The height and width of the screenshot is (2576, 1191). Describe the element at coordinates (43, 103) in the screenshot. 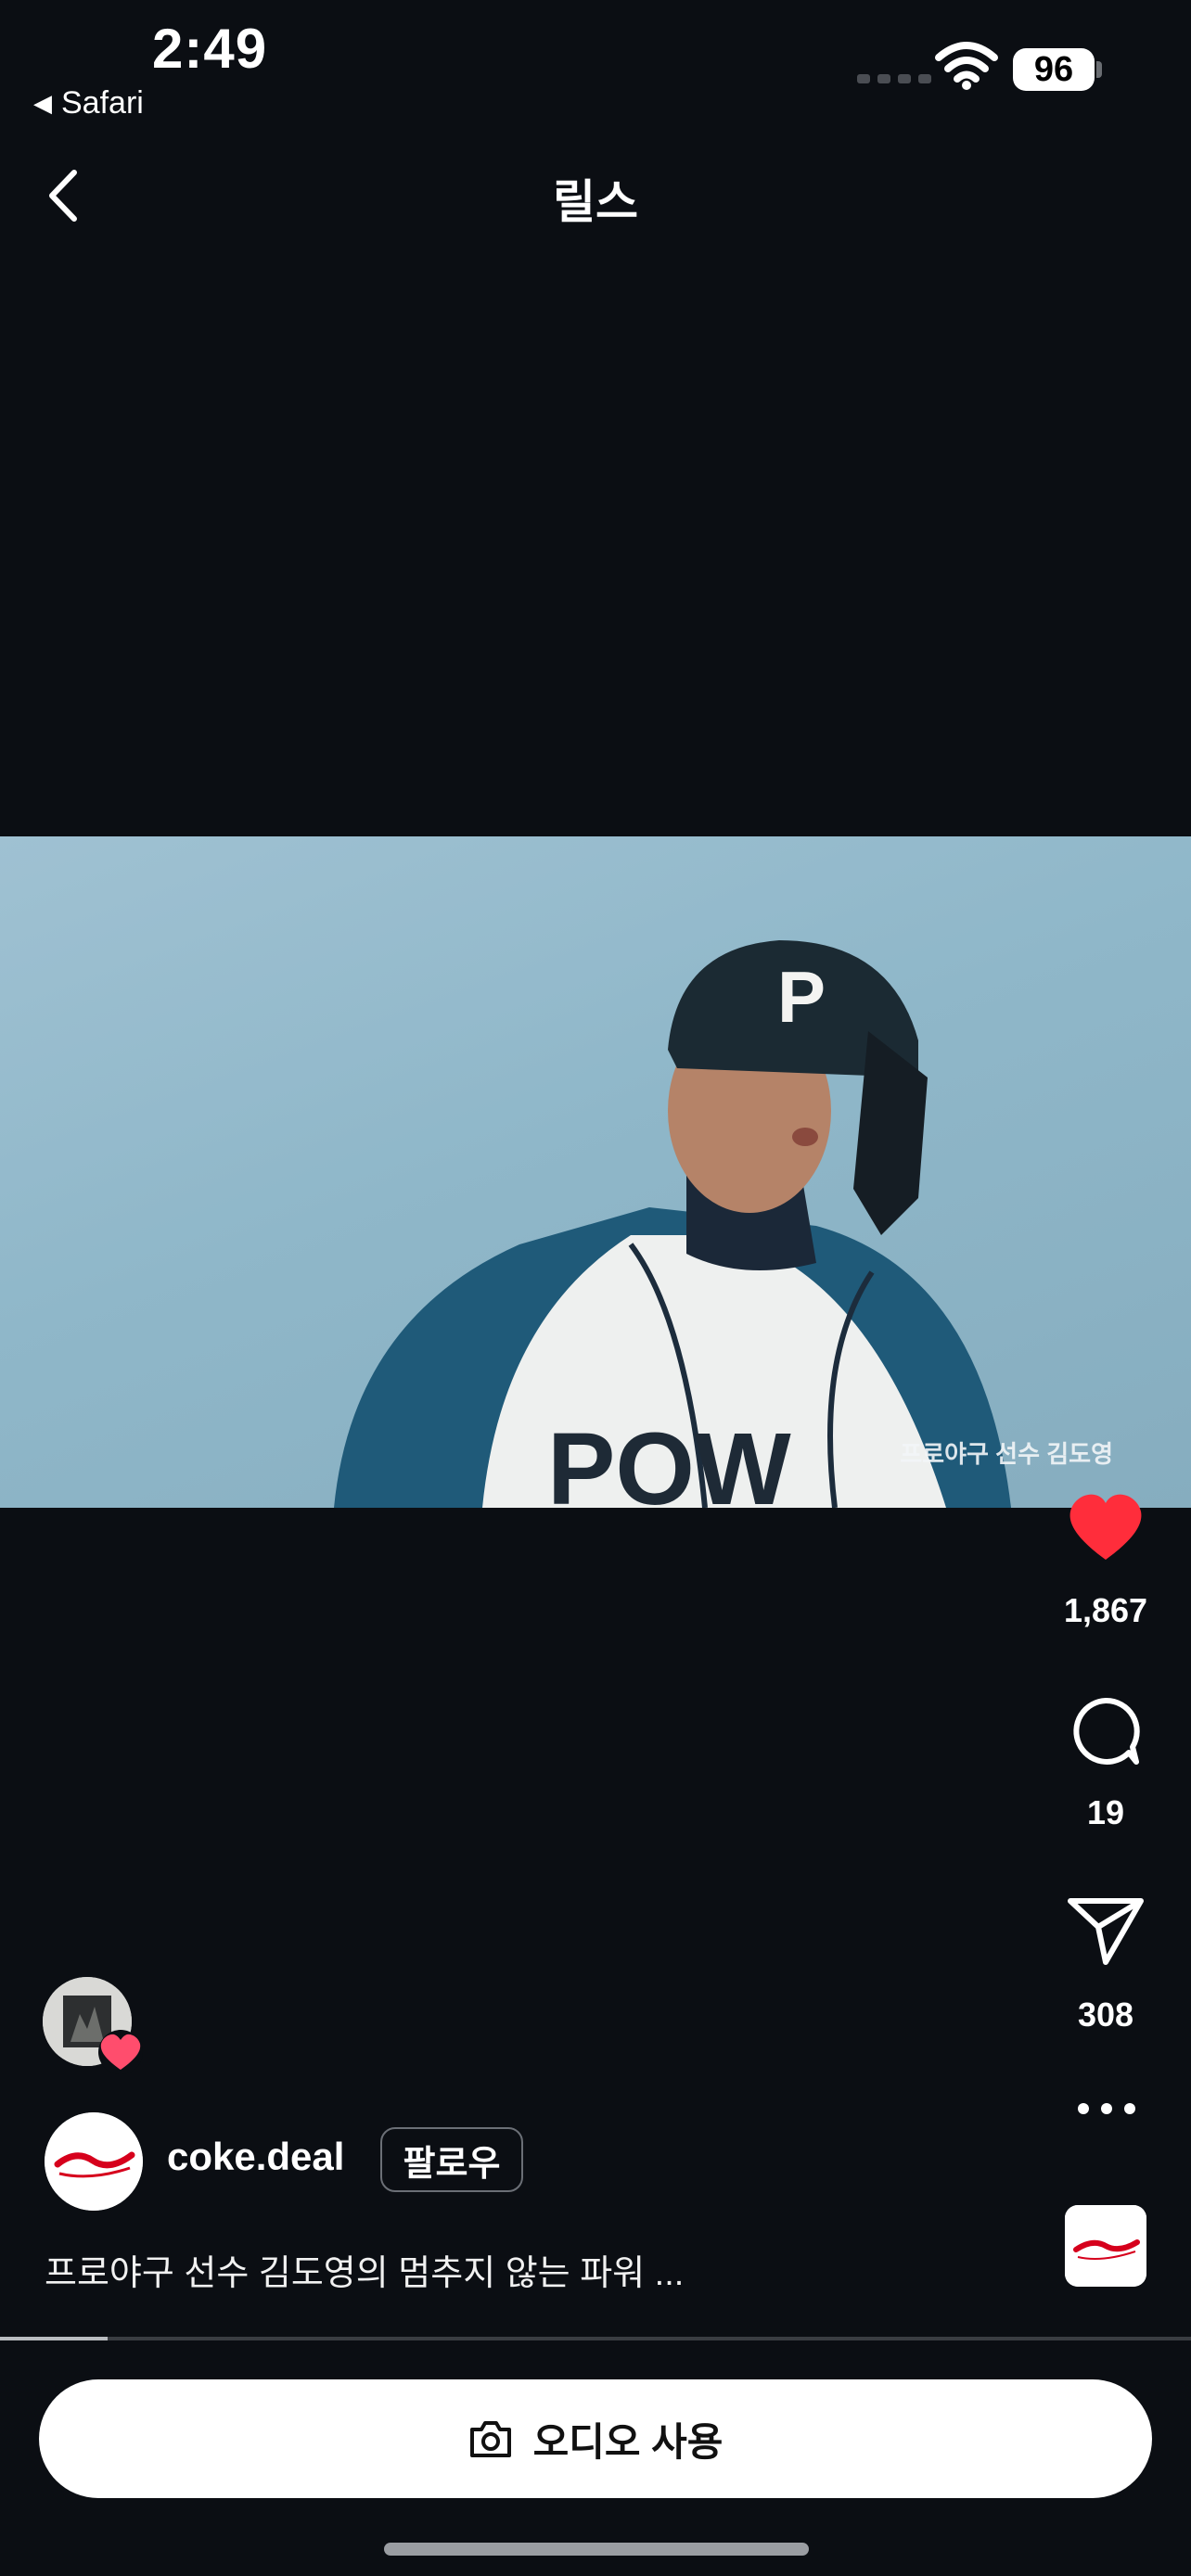

I see `back-triangle-icon: ◀` at that location.